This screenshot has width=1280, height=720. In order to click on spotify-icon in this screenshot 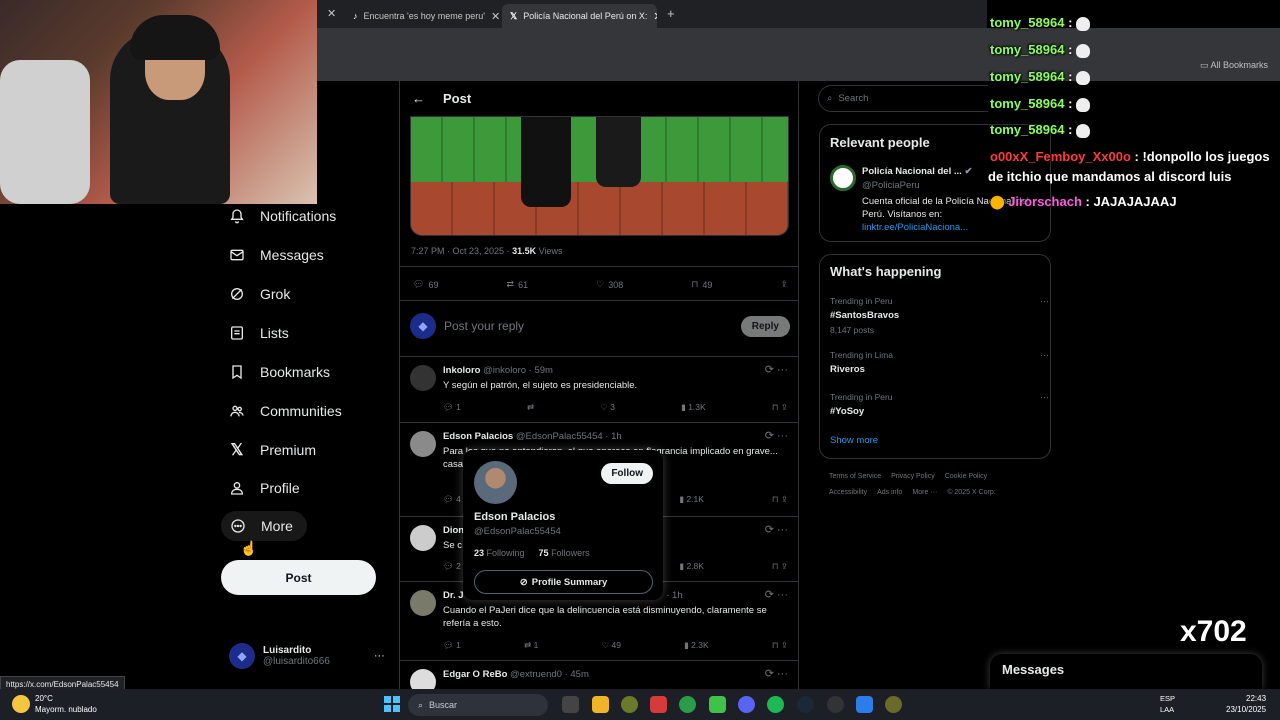, I will do `click(775, 704)`.